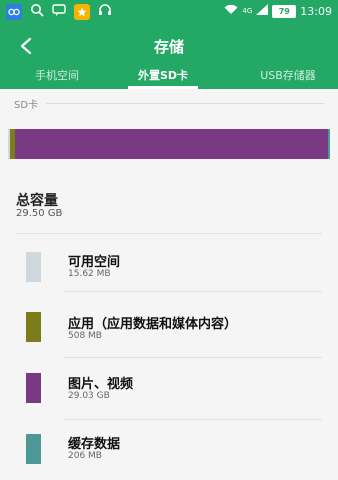 The width and height of the screenshot is (338, 480). What do you see at coordinates (169, 269) in the screenshot?
I see `storage-item-free-space: 可用空间 15.62 MB` at bounding box center [169, 269].